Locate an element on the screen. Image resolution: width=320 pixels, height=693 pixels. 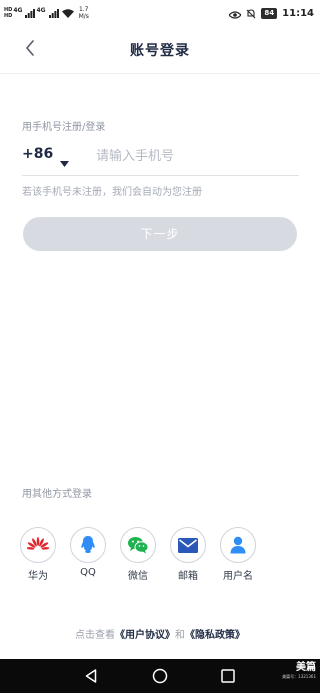
network-type-2: 4G is located at coordinates (41, 10).